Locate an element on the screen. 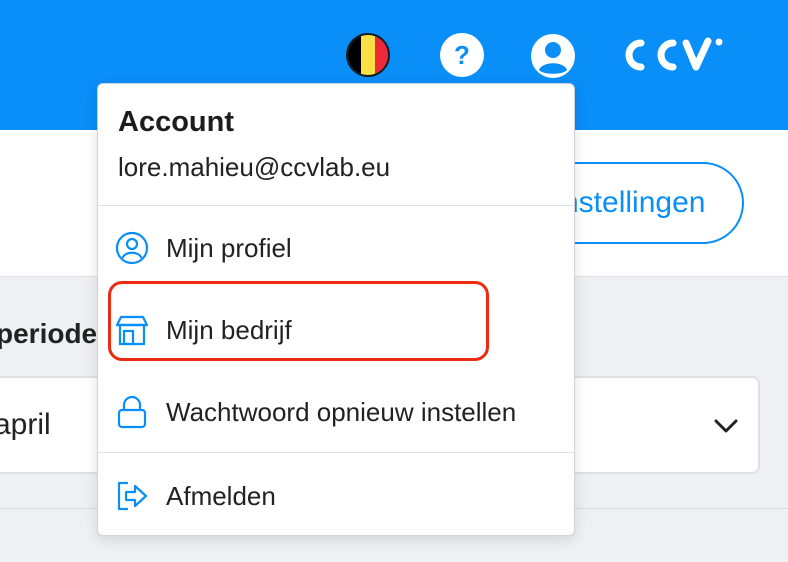 The image size is (788, 562). menu-item-wachtwoord-opnieuw-instellen: Wachtwoord opnieuw instellen is located at coordinates (336, 412).